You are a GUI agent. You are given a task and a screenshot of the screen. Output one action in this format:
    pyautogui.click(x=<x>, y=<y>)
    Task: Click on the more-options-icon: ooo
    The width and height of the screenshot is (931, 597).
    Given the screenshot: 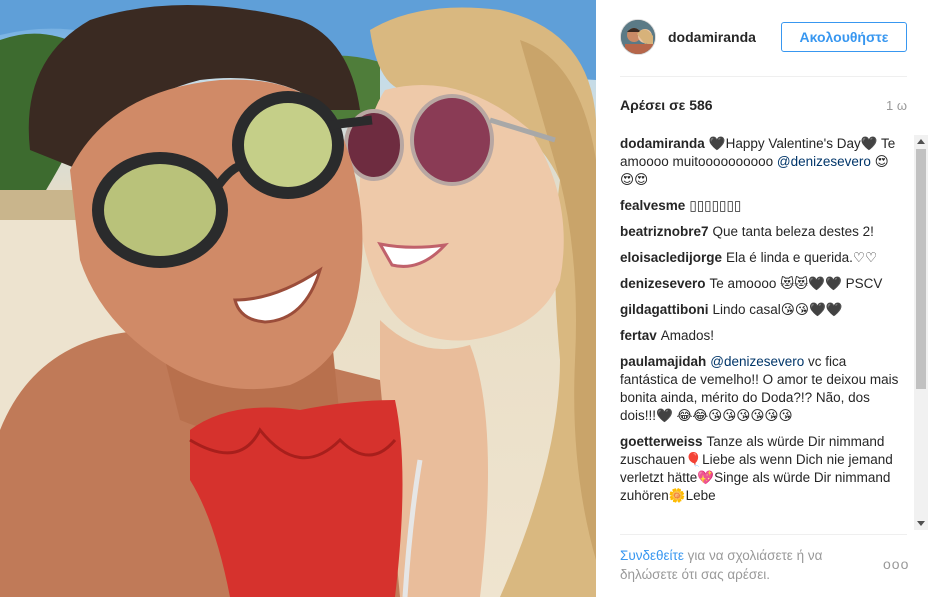 What is the action you would take?
    pyautogui.click(x=896, y=564)
    